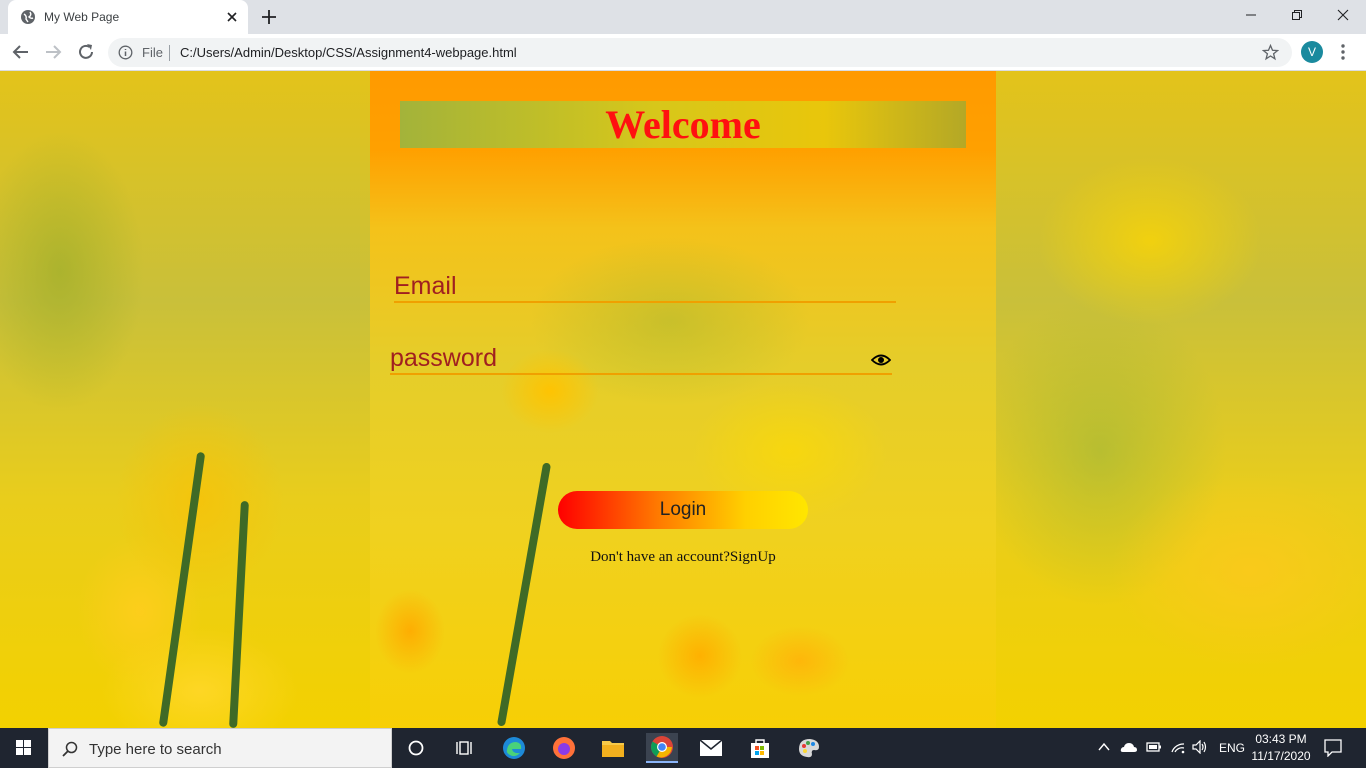 The width and height of the screenshot is (1366, 768). Describe the element at coordinates (1232, 748) in the screenshot. I see `language-indicator: ENG` at that location.